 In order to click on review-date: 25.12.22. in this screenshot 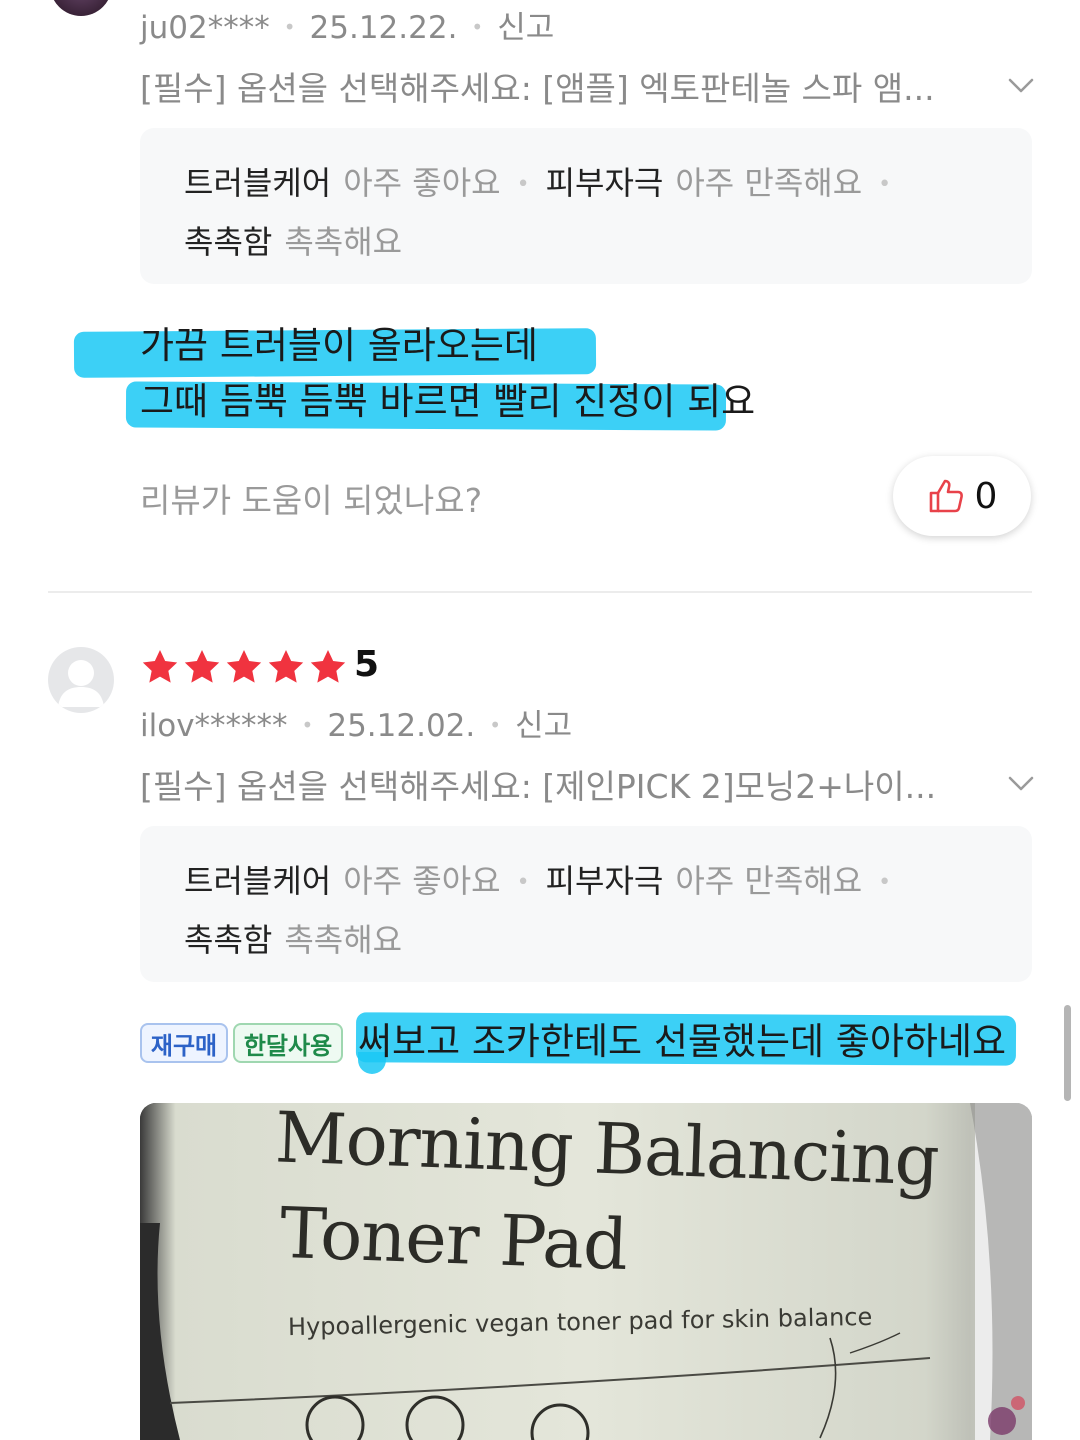, I will do `click(383, 28)`.